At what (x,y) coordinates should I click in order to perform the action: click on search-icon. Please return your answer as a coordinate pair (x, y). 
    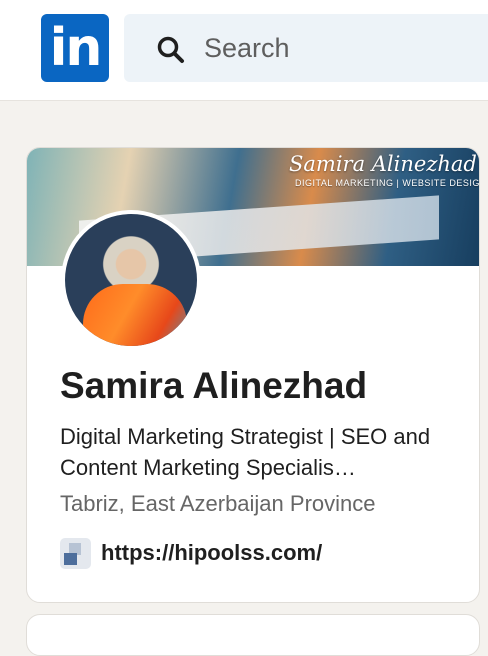
    Looking at the image, I should click on (170, 49).